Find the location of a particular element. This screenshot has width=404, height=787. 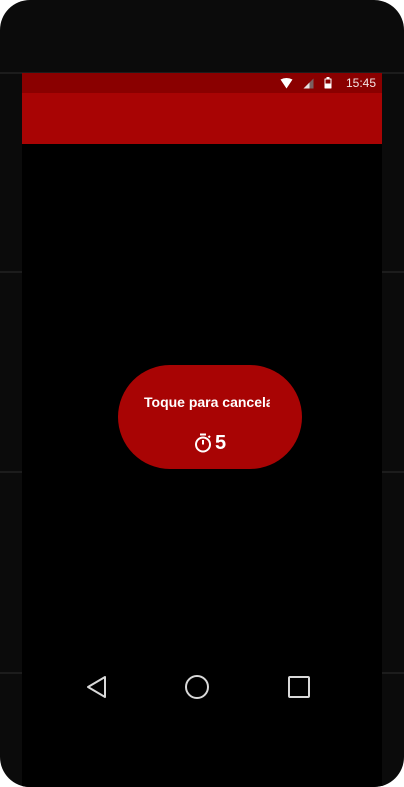

app-toolbar is located at coordinates (202, 118).